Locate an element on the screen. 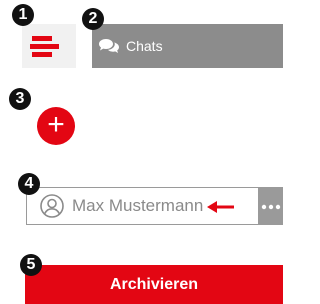 This screenshot has height=304, width=320. callout-badge-2: 2 is located at coordinates (93, 19).